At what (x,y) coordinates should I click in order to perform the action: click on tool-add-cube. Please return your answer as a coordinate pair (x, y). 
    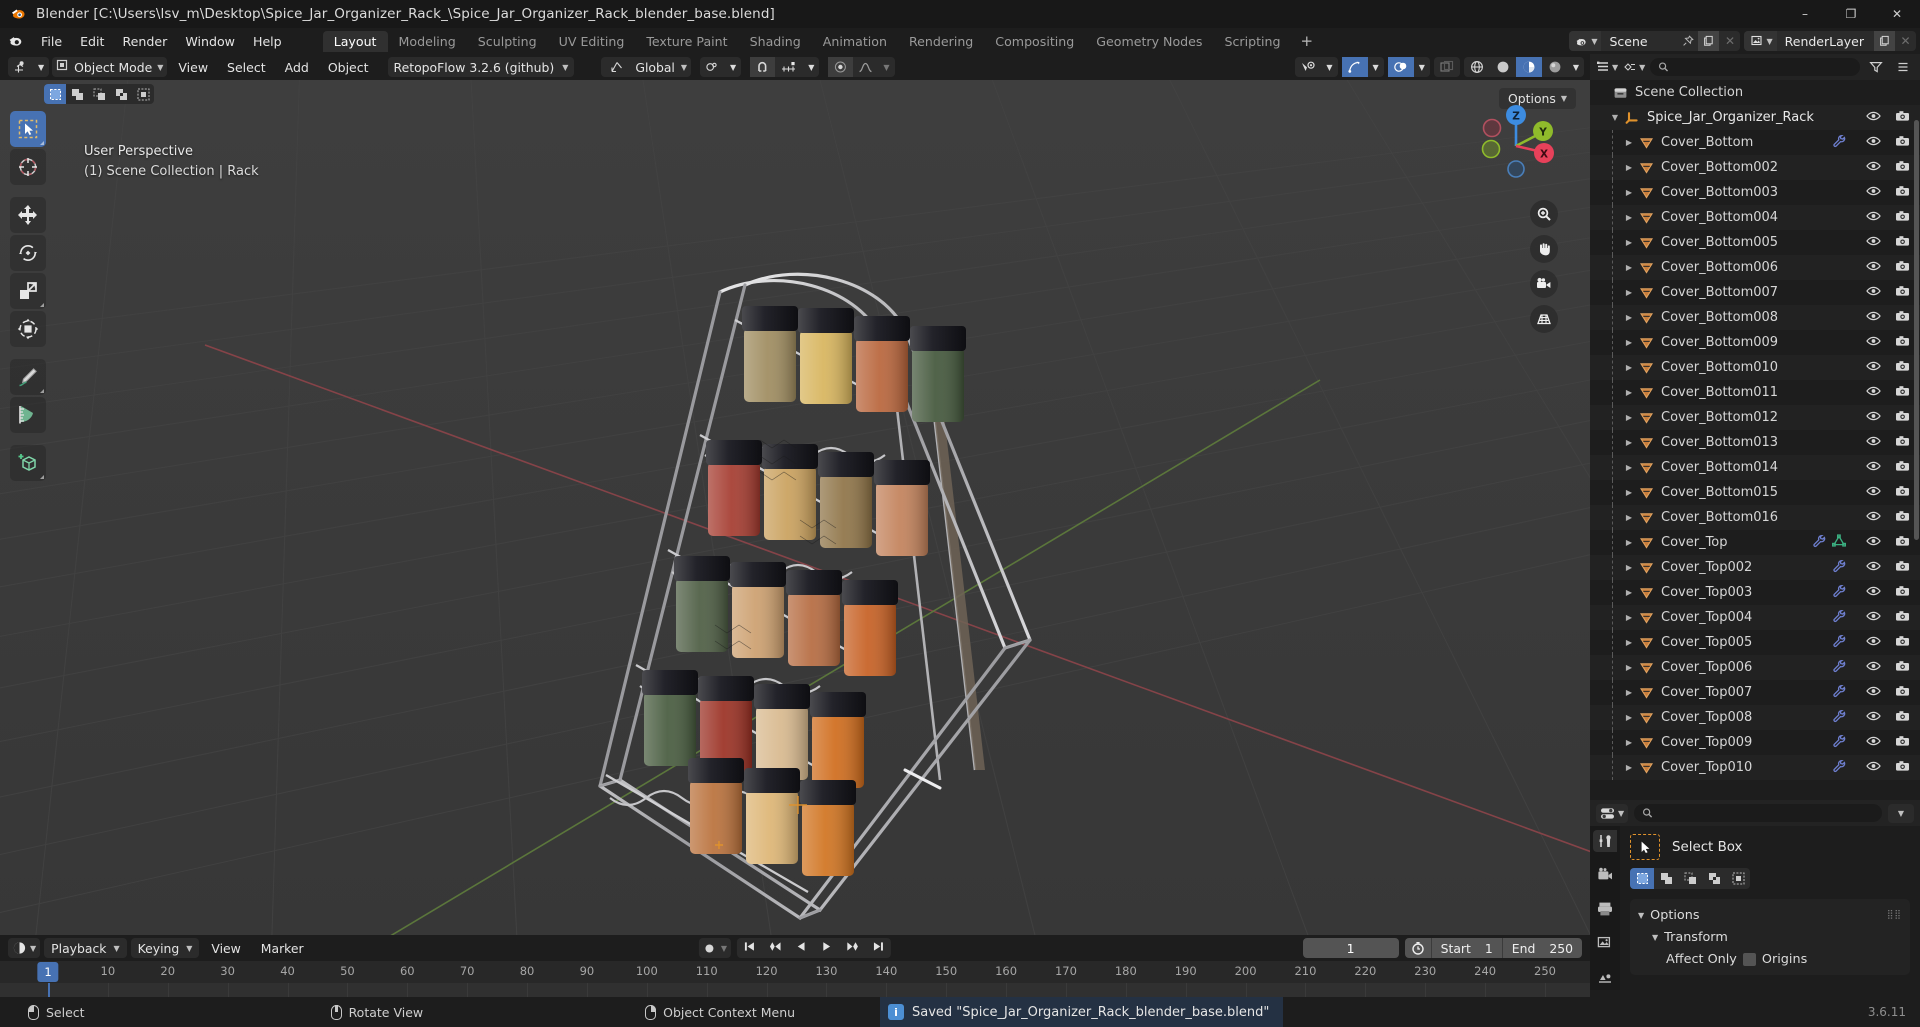
    Looking at the image, I should click on (28, 463).